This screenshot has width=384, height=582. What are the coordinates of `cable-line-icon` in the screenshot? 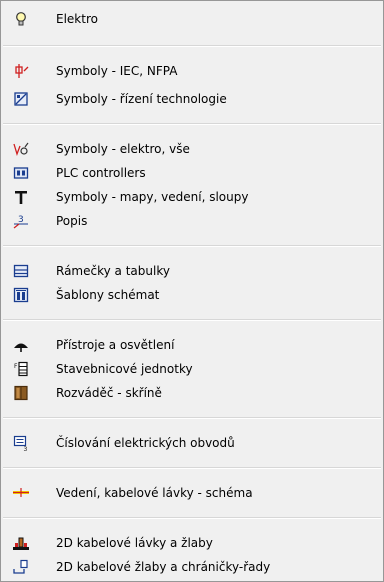 It's located at (21, 493).